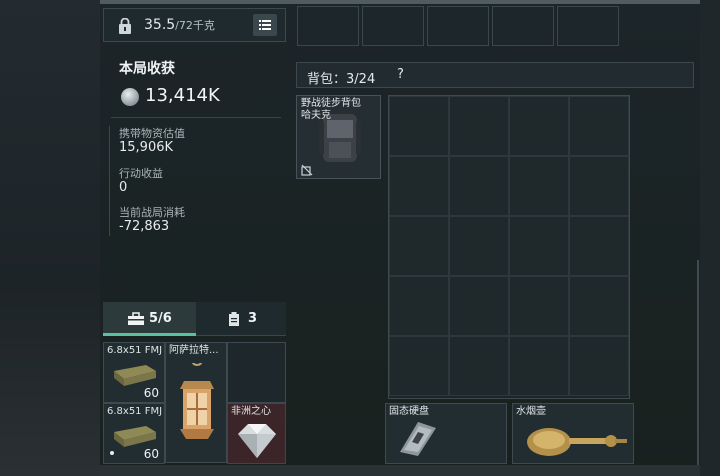 Image resolution: width=720 pixels, height=476 pixels. Describe the element at coordinates (331, 103) in the screenshot. I see `backpack-name-line1: 野战徒步背包` at that location.